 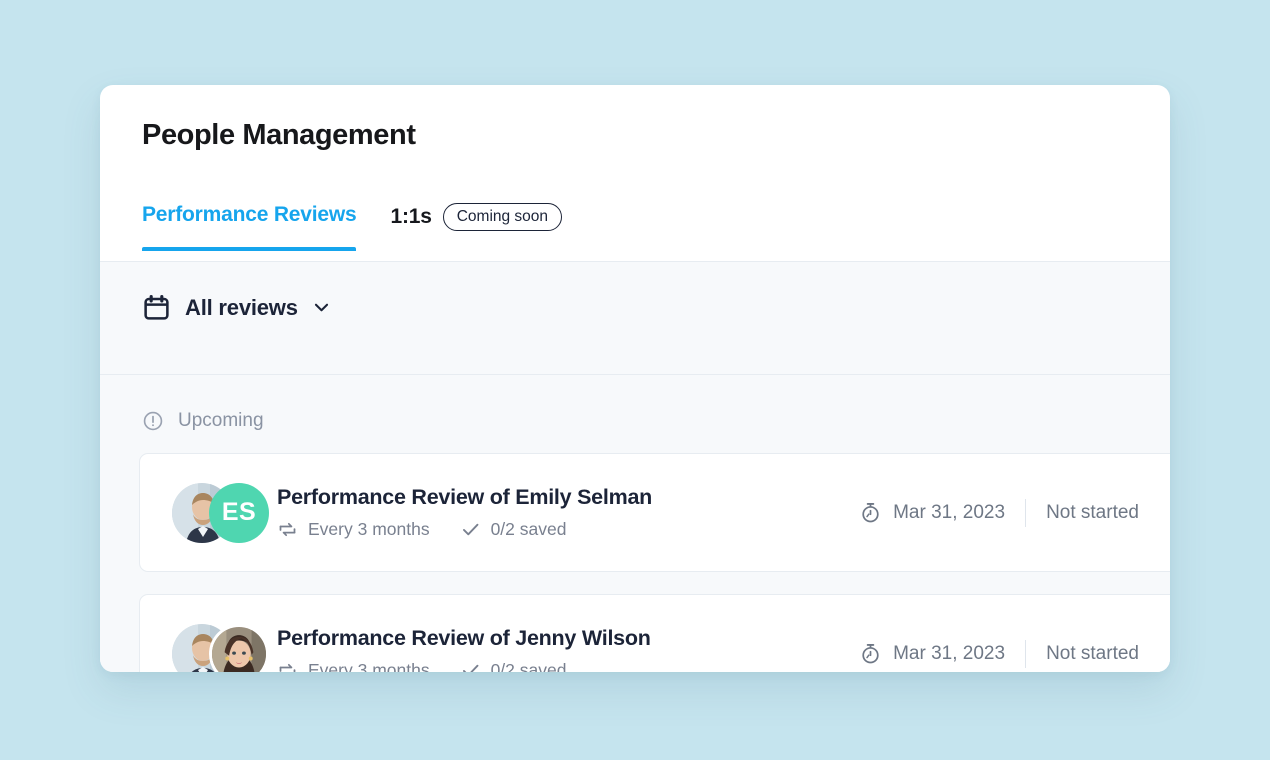 What do you see at coordinates (153, 421) in the screenshot?
I see `alert-circle-icon` at bounding box center [153, 421].